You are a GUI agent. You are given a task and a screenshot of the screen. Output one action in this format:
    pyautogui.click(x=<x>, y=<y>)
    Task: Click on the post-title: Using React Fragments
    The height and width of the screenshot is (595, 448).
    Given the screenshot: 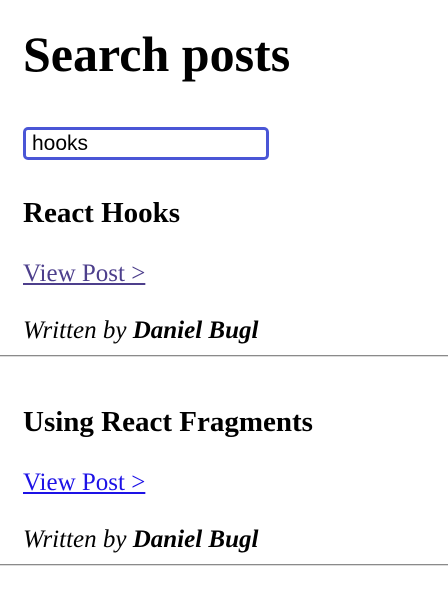 What is the action you would take?
    pyautogui.click(x=168, y=422)
    